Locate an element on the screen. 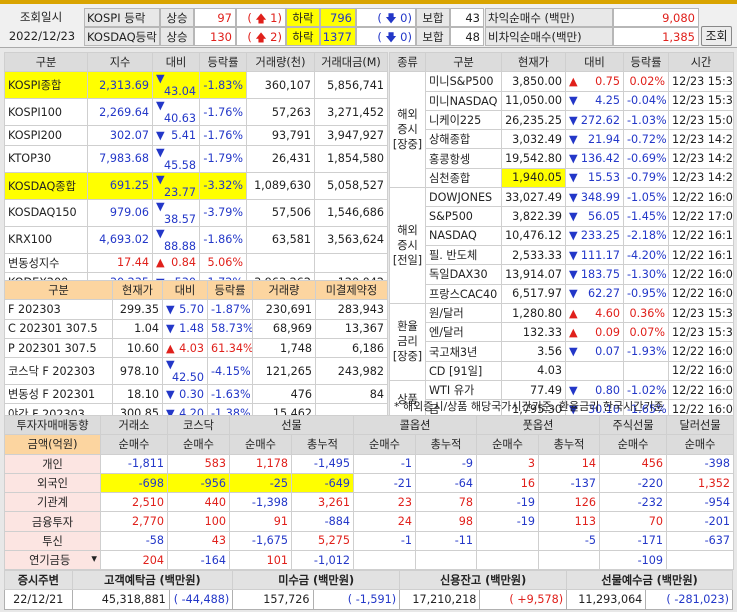 Image resolution: width=737 pixels, height=612 pixels. deriv-row: 변동성 F 202301 18.10 ▼ 0.30 -1.63% 476 84 is located at coordinates (196, 394).